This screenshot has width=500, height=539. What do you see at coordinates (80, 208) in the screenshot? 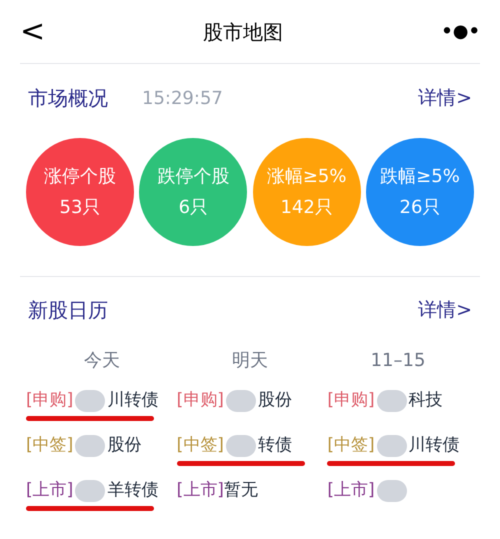
I see `stat-count: 53只` at bounding box center [80, 208].